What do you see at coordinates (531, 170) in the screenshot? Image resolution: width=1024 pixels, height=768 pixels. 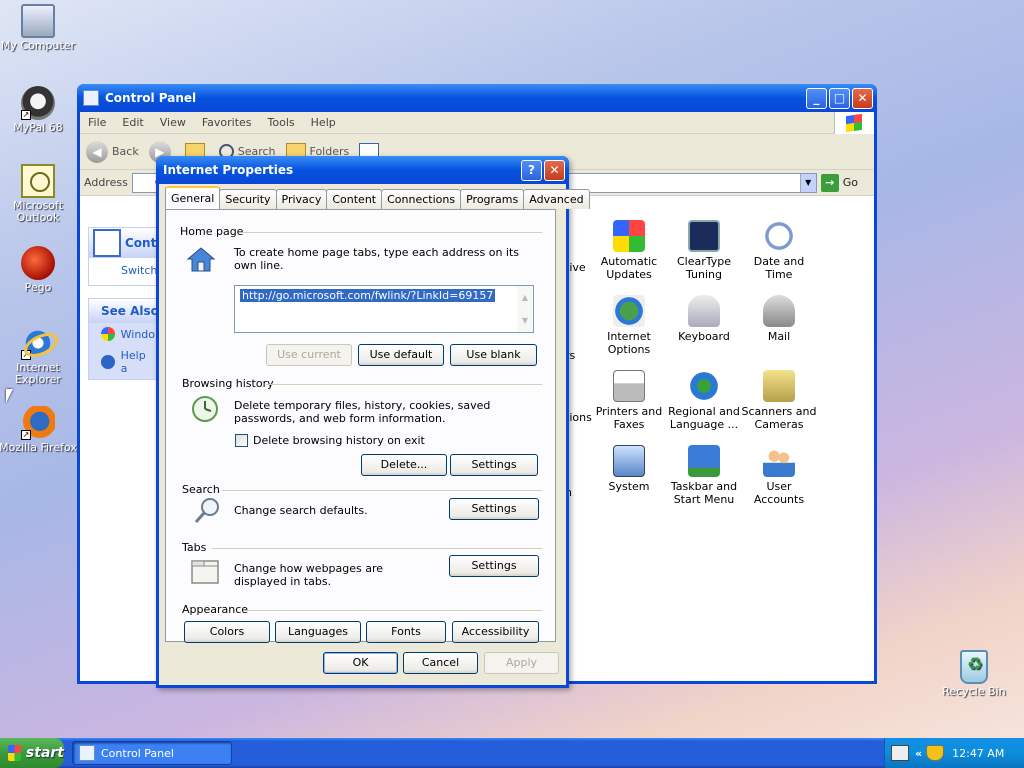 I see `help-button: ?` at bounding box center [531, 170].